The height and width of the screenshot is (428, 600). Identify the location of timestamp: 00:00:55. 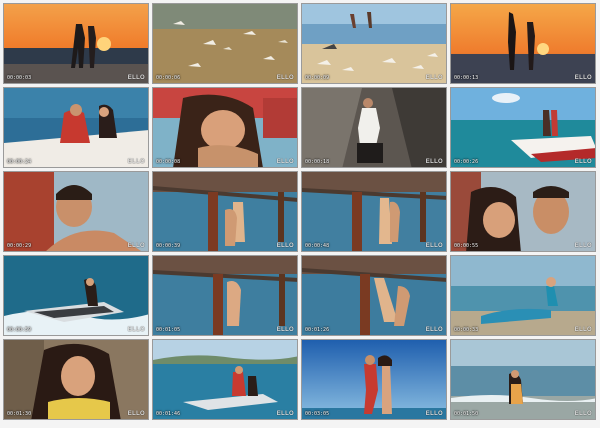
(466, 246).